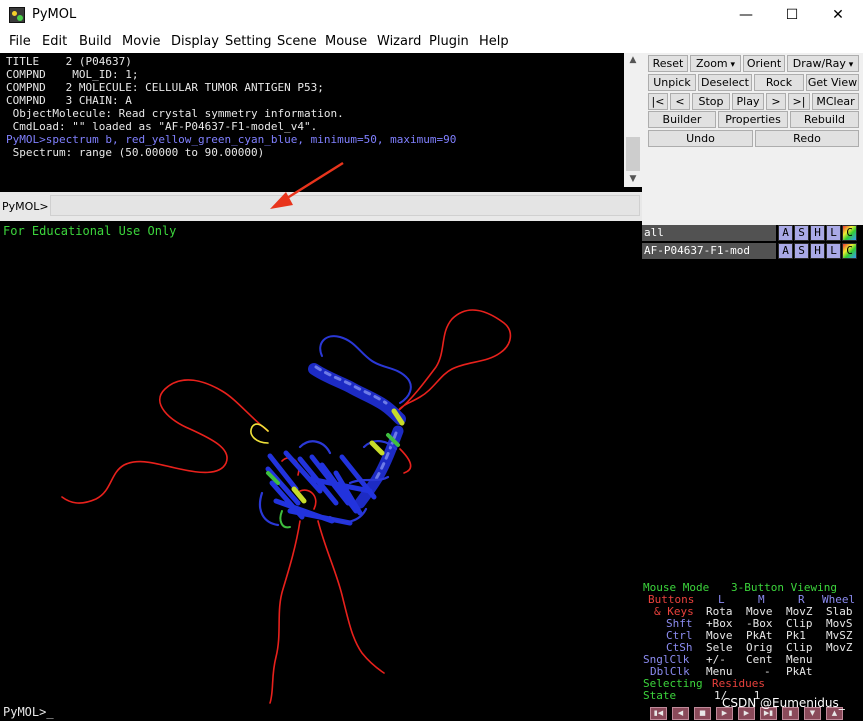 Image resolution: width=863 pixels, height=721 pixels. What do you see at coordinates (680, 101) in the screenshot?
I see `back-button: <` at bounding box center [680, 101].